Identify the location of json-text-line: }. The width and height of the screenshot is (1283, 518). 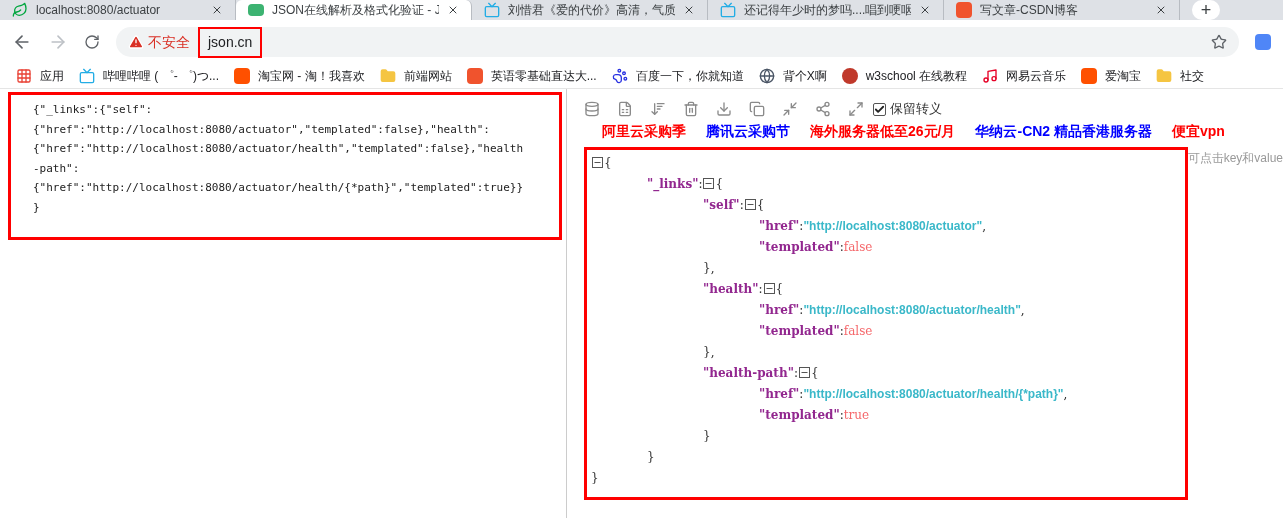
(37, 207).